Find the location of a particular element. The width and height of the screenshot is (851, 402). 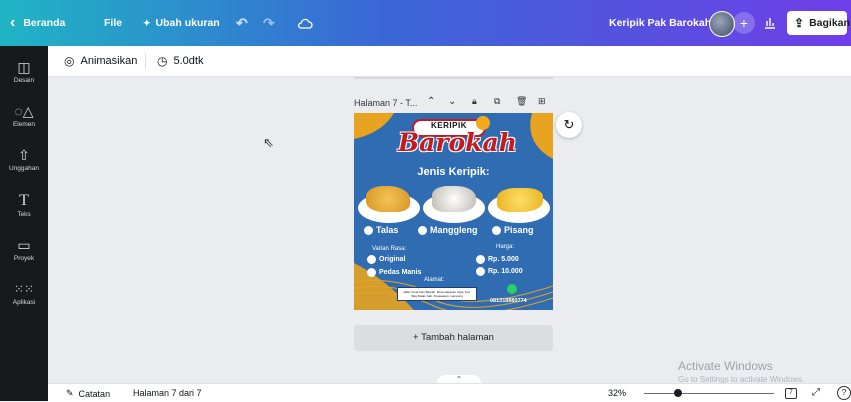

type-manggleng: Manggleng is located at coordinates (448, 230).